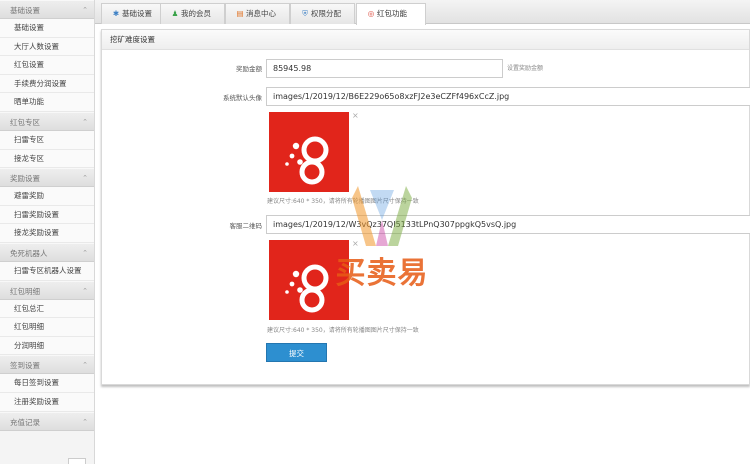 The width and height of the screenshot is (750, 464). What do you see at coordinates (525, 68) in the screenshot?
I see `reward-amount-hint: 设置奖励金额` at bounding box center [525, 68].